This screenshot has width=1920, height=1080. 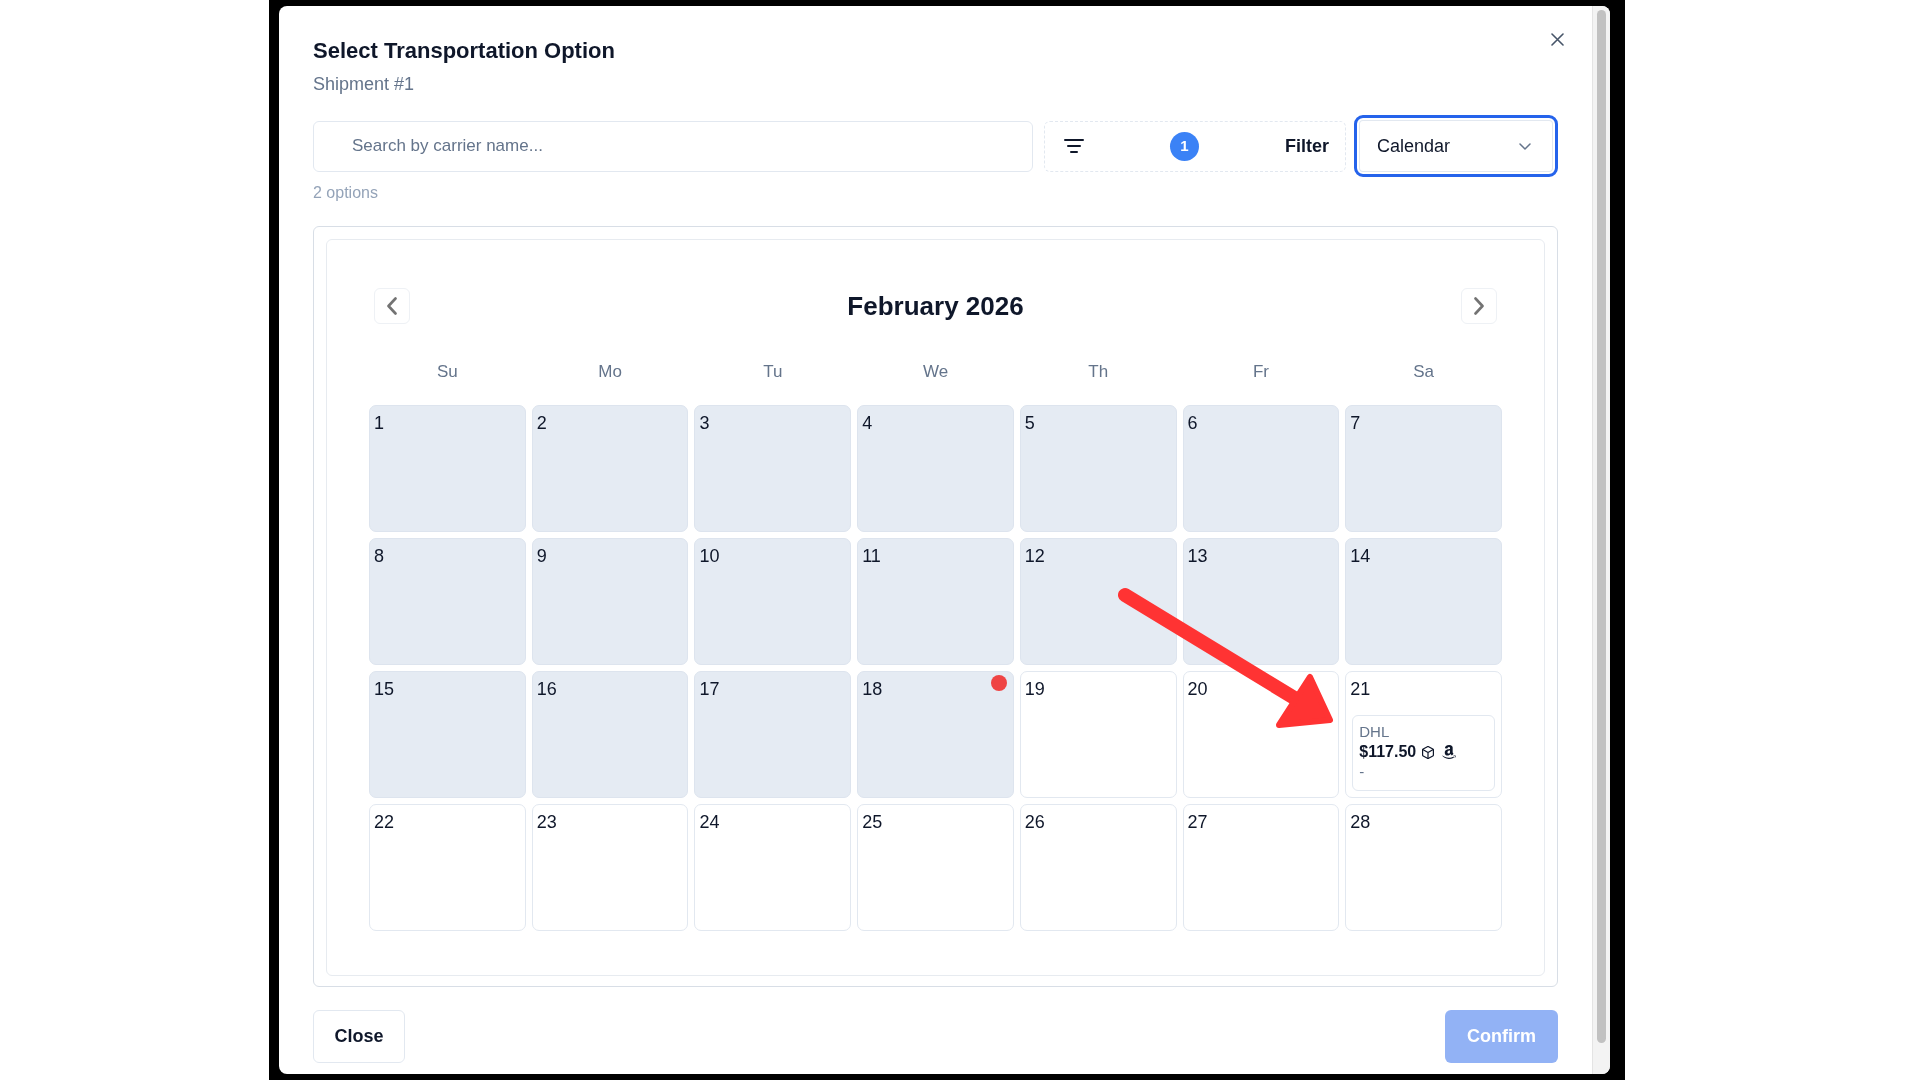 I want to click on count-badge: 1, so click(x=1184, y=146).